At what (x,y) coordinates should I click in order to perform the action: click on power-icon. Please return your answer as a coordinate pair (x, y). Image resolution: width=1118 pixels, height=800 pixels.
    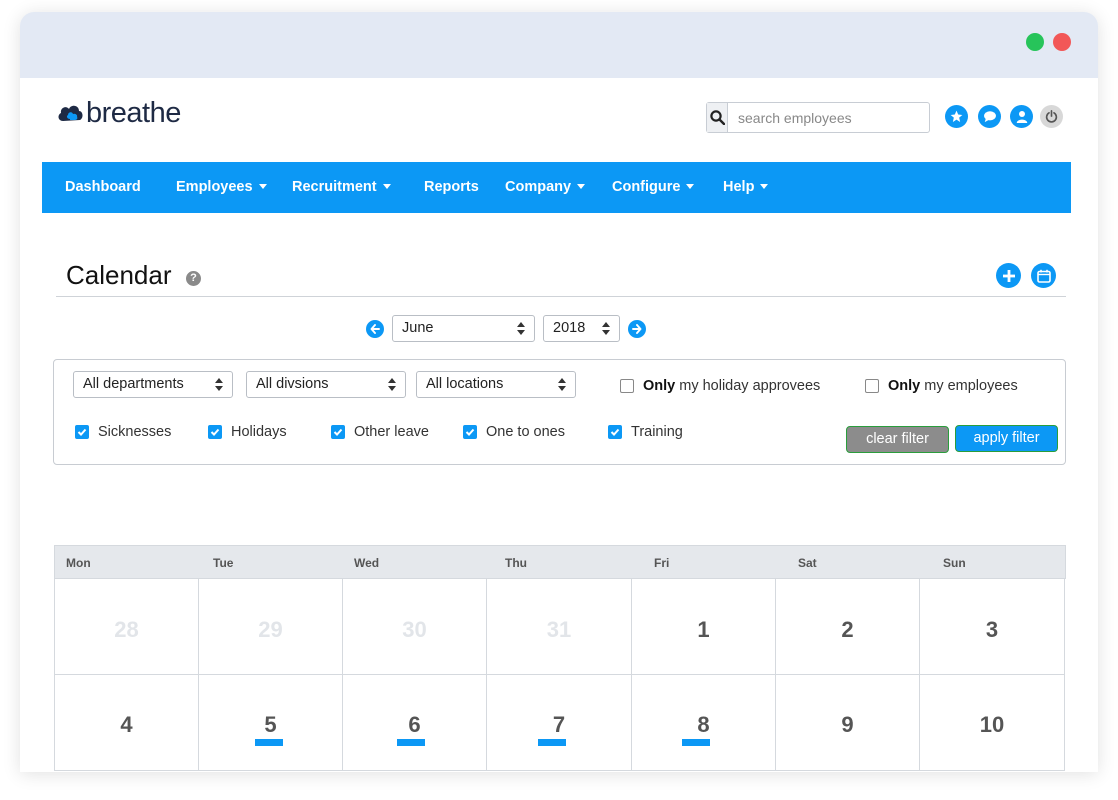
    Looking at the image, I should click on (1051, 116).